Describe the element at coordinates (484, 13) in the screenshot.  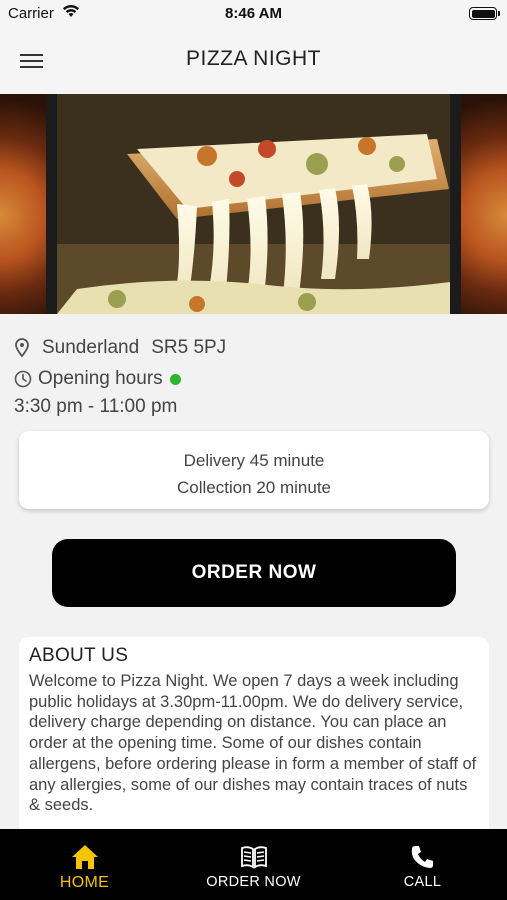
I see `battery-icon` at that location.